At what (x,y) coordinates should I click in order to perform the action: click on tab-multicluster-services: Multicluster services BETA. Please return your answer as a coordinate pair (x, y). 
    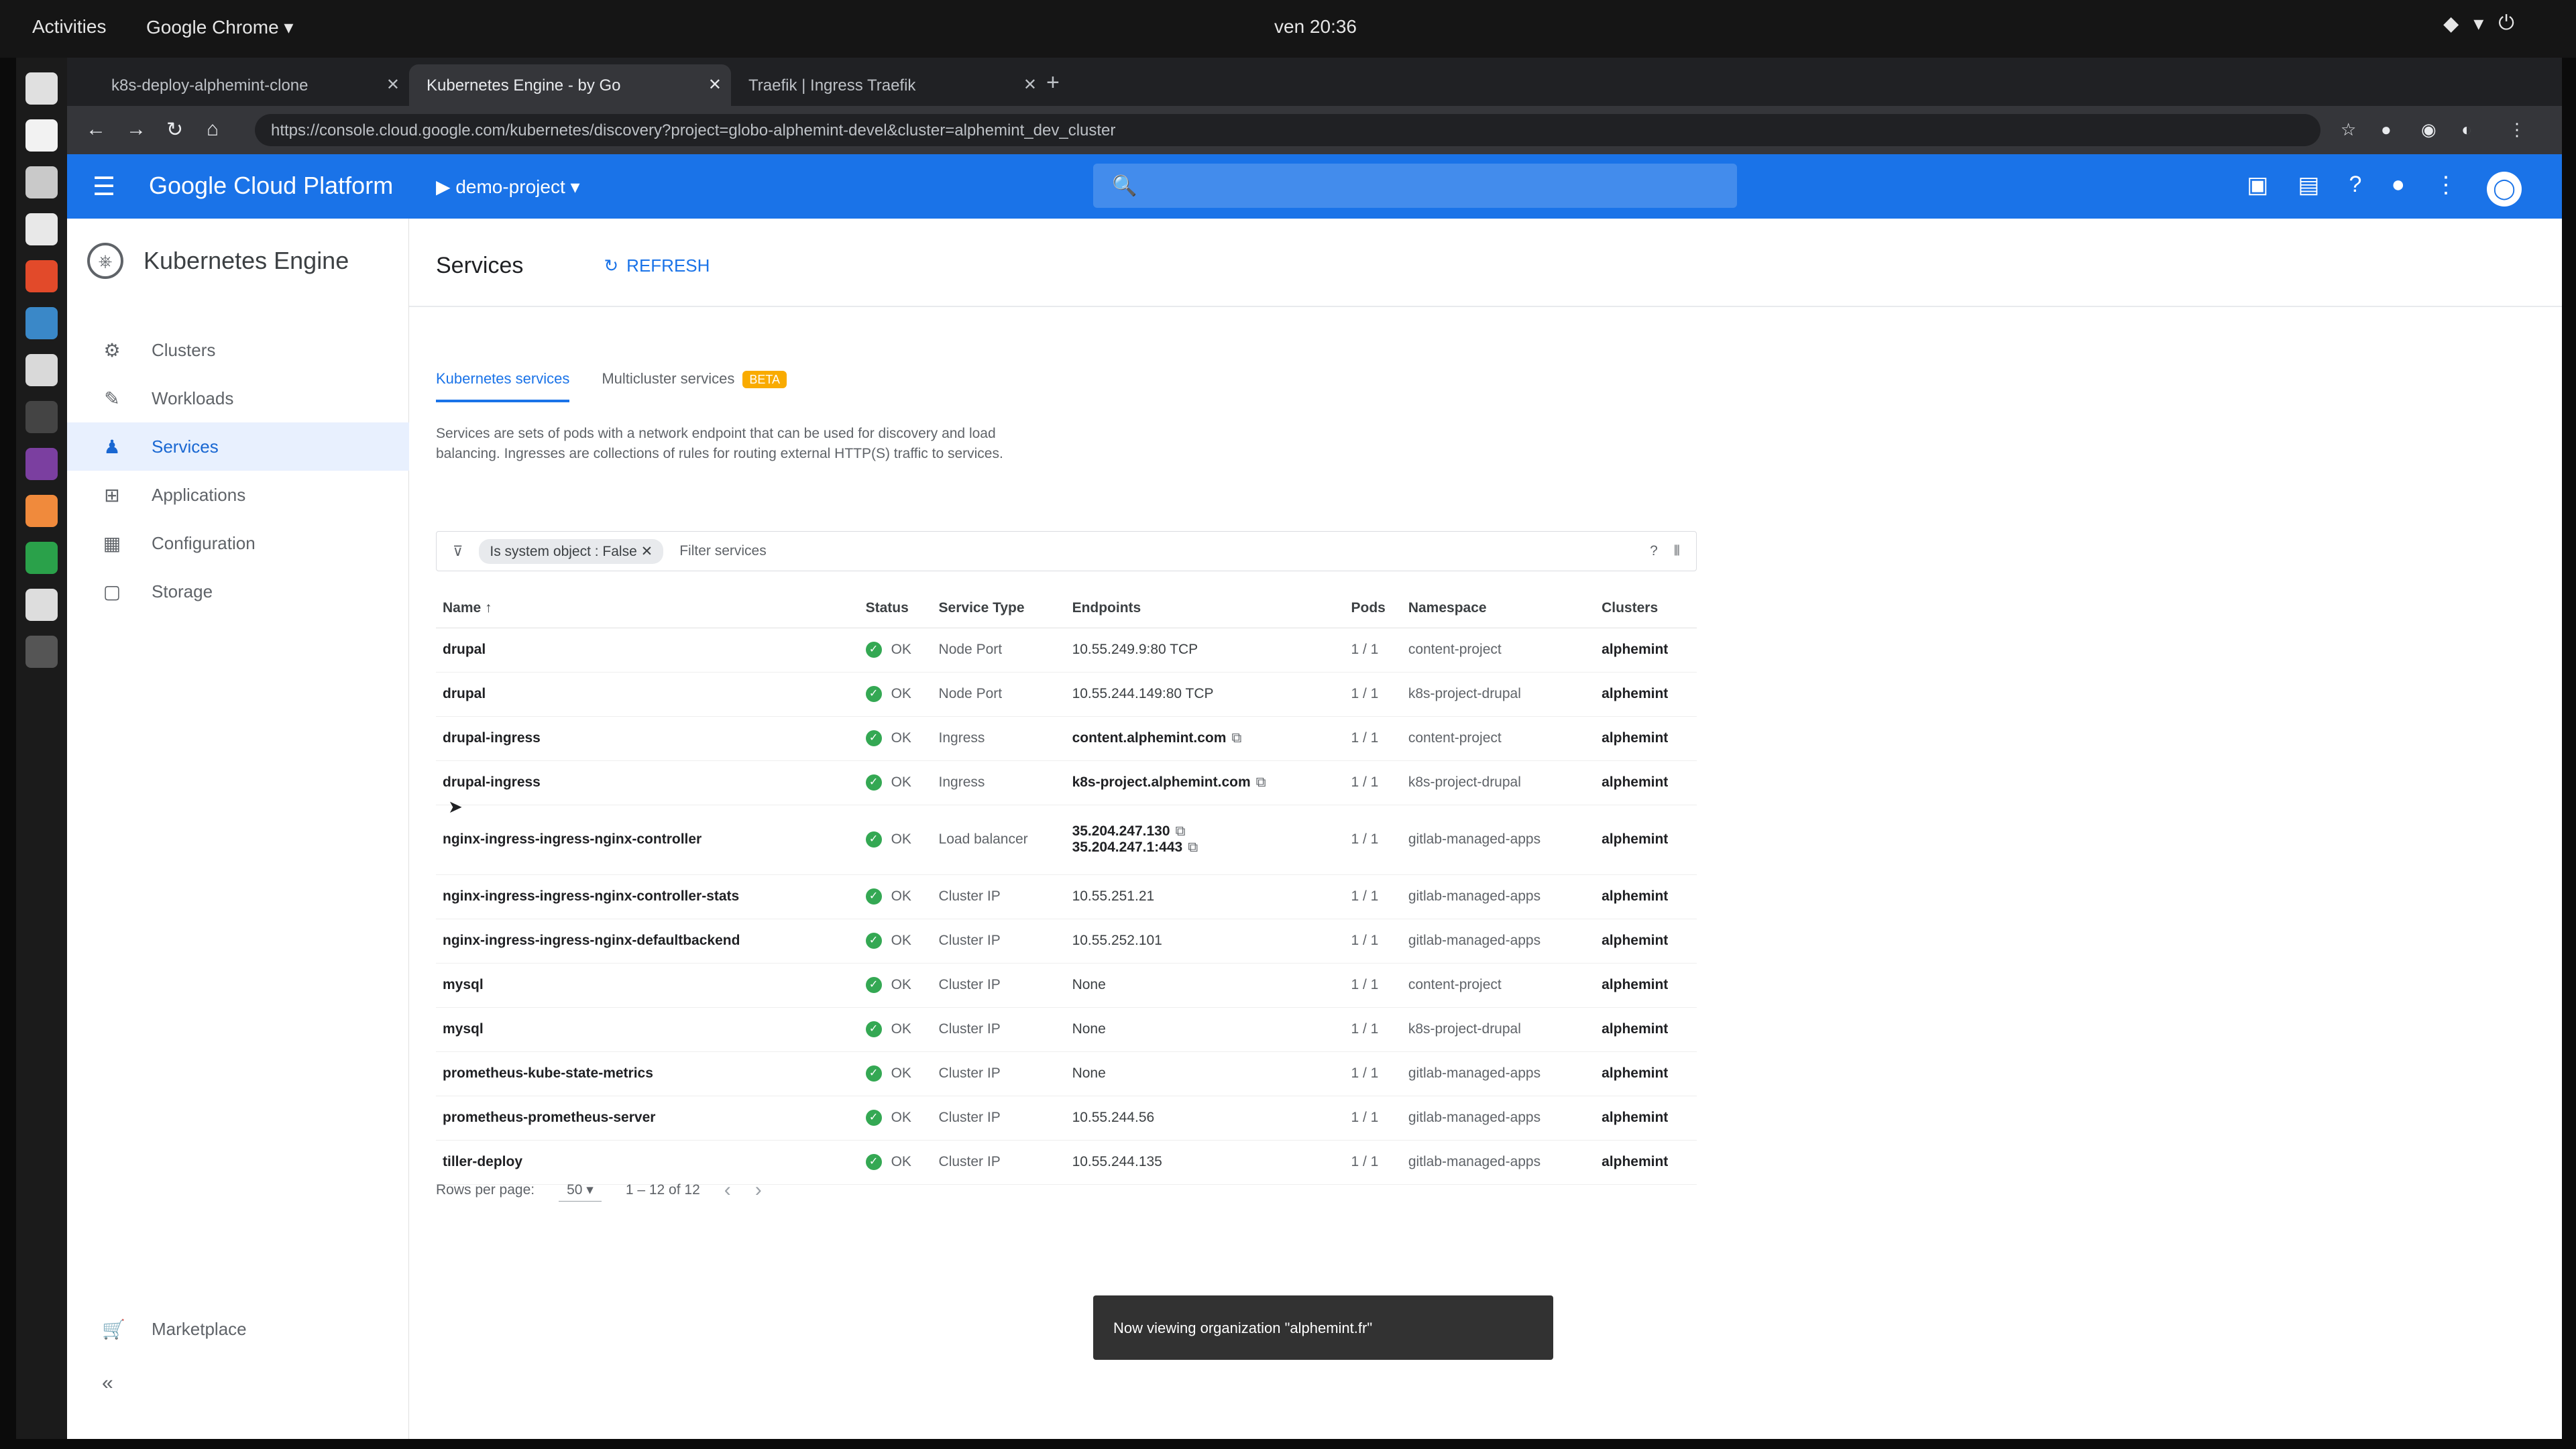
    Looking at the image, I should click on (694, 386).